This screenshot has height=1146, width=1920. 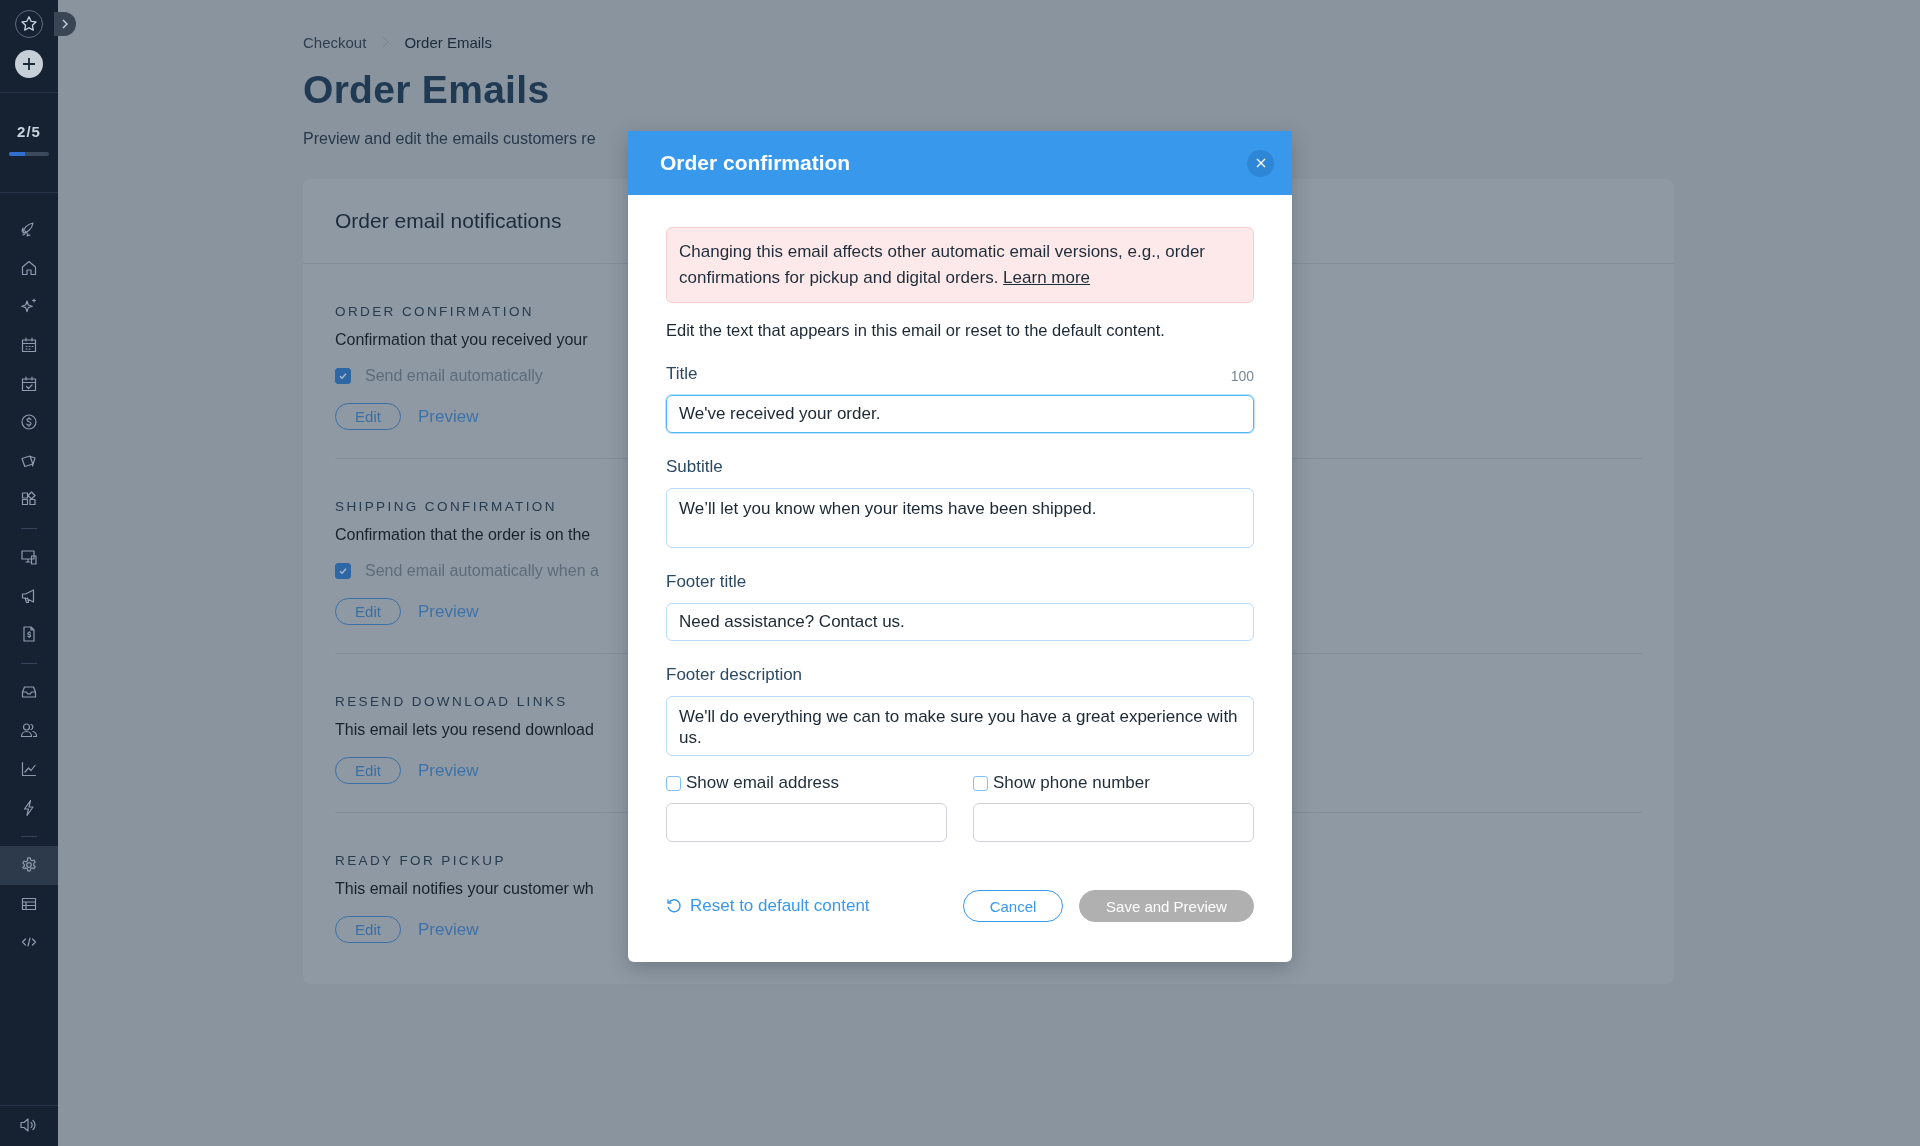 What do you see at coordinates (1242, 376) in the screenshot?
I see `character-counter: 100` at bounding box center [1242, 376].